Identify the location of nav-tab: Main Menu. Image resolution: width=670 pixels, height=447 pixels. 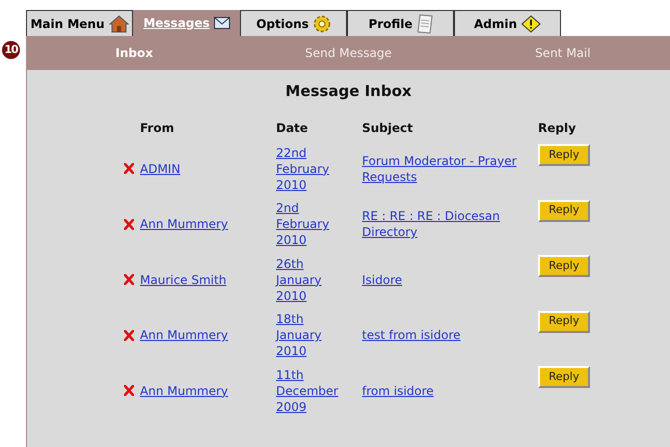
(79, 23).